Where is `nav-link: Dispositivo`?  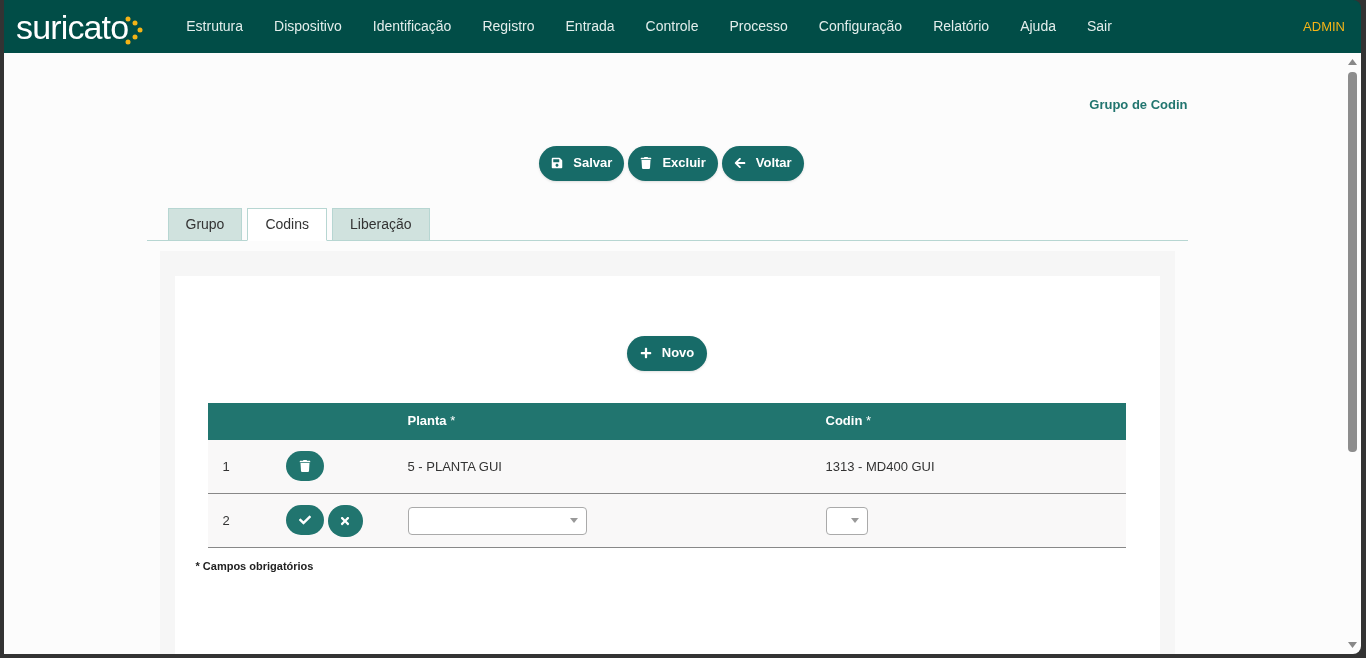
nav-link: Dispositivo is located at coordinates (308, 26).